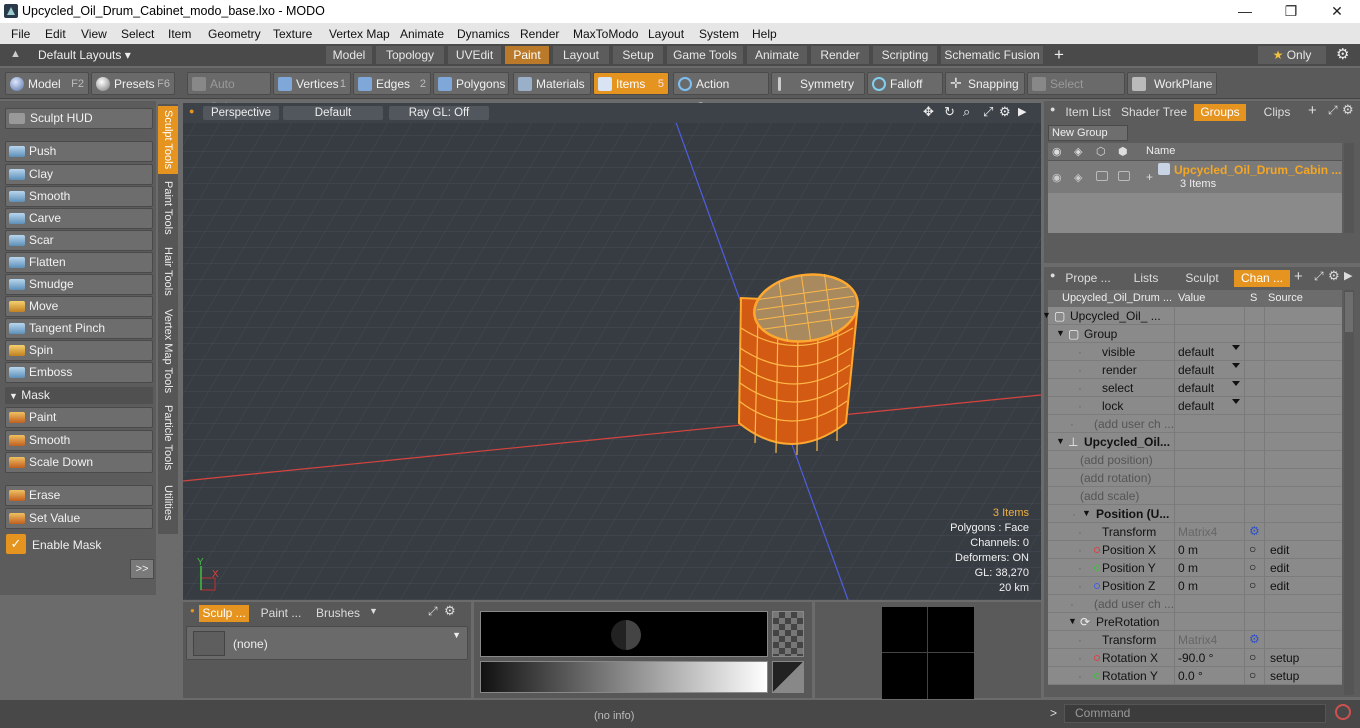  I want to click on tab-groups: Groups, so click(1220, 112).